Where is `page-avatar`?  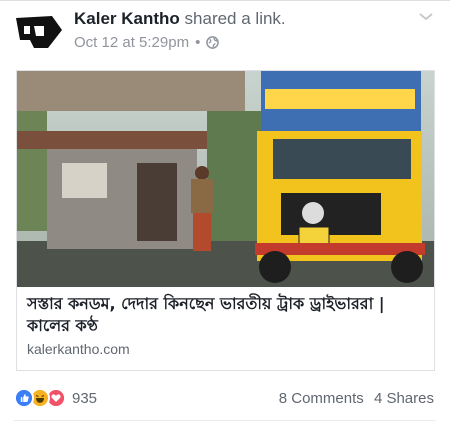
page-avatar is located at coordinates (39, 32).